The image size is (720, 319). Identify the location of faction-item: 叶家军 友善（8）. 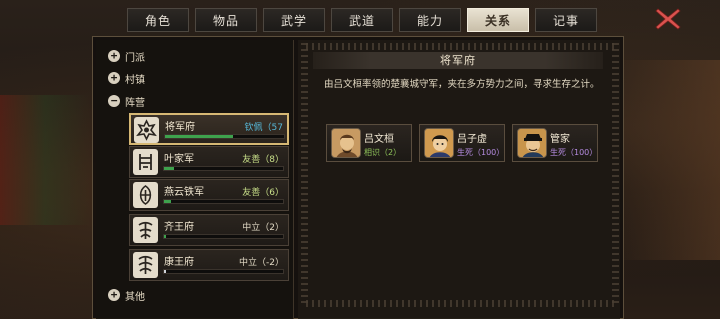
(209, 162).